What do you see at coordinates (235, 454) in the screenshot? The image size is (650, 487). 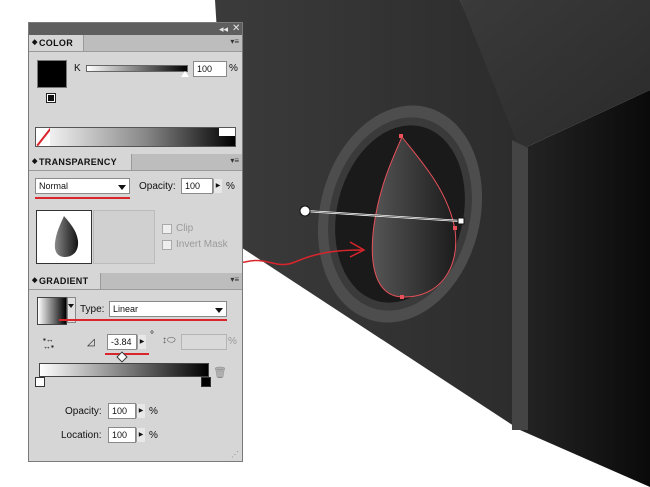 I see `resize-grip-icon: ⋰` at bounding box center [235, 454].